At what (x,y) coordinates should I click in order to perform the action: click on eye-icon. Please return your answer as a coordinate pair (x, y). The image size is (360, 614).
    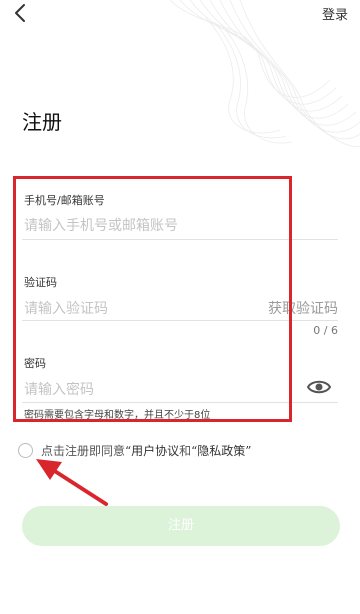
    Looking at the image, I should click on (319, 387).